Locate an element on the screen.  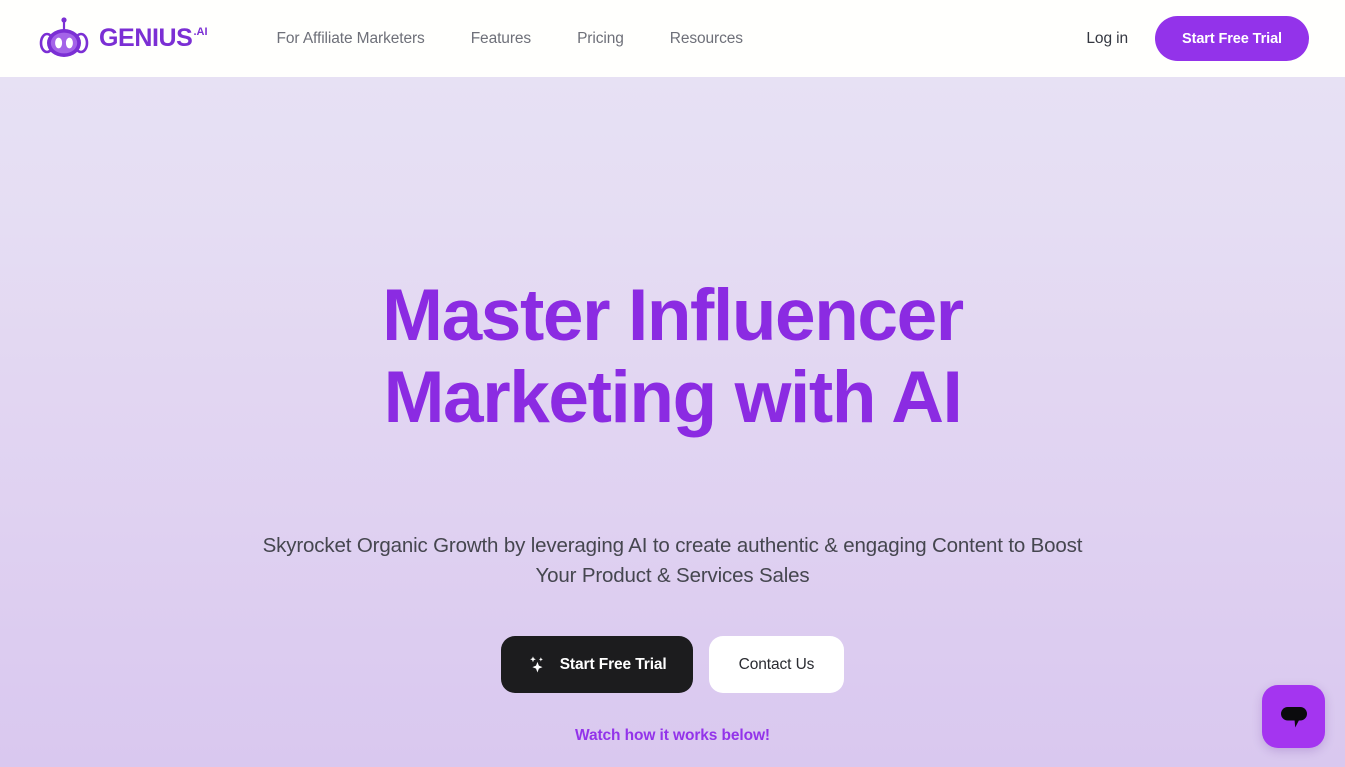
nav-item-features: Features is located at coordinates (501, 39).